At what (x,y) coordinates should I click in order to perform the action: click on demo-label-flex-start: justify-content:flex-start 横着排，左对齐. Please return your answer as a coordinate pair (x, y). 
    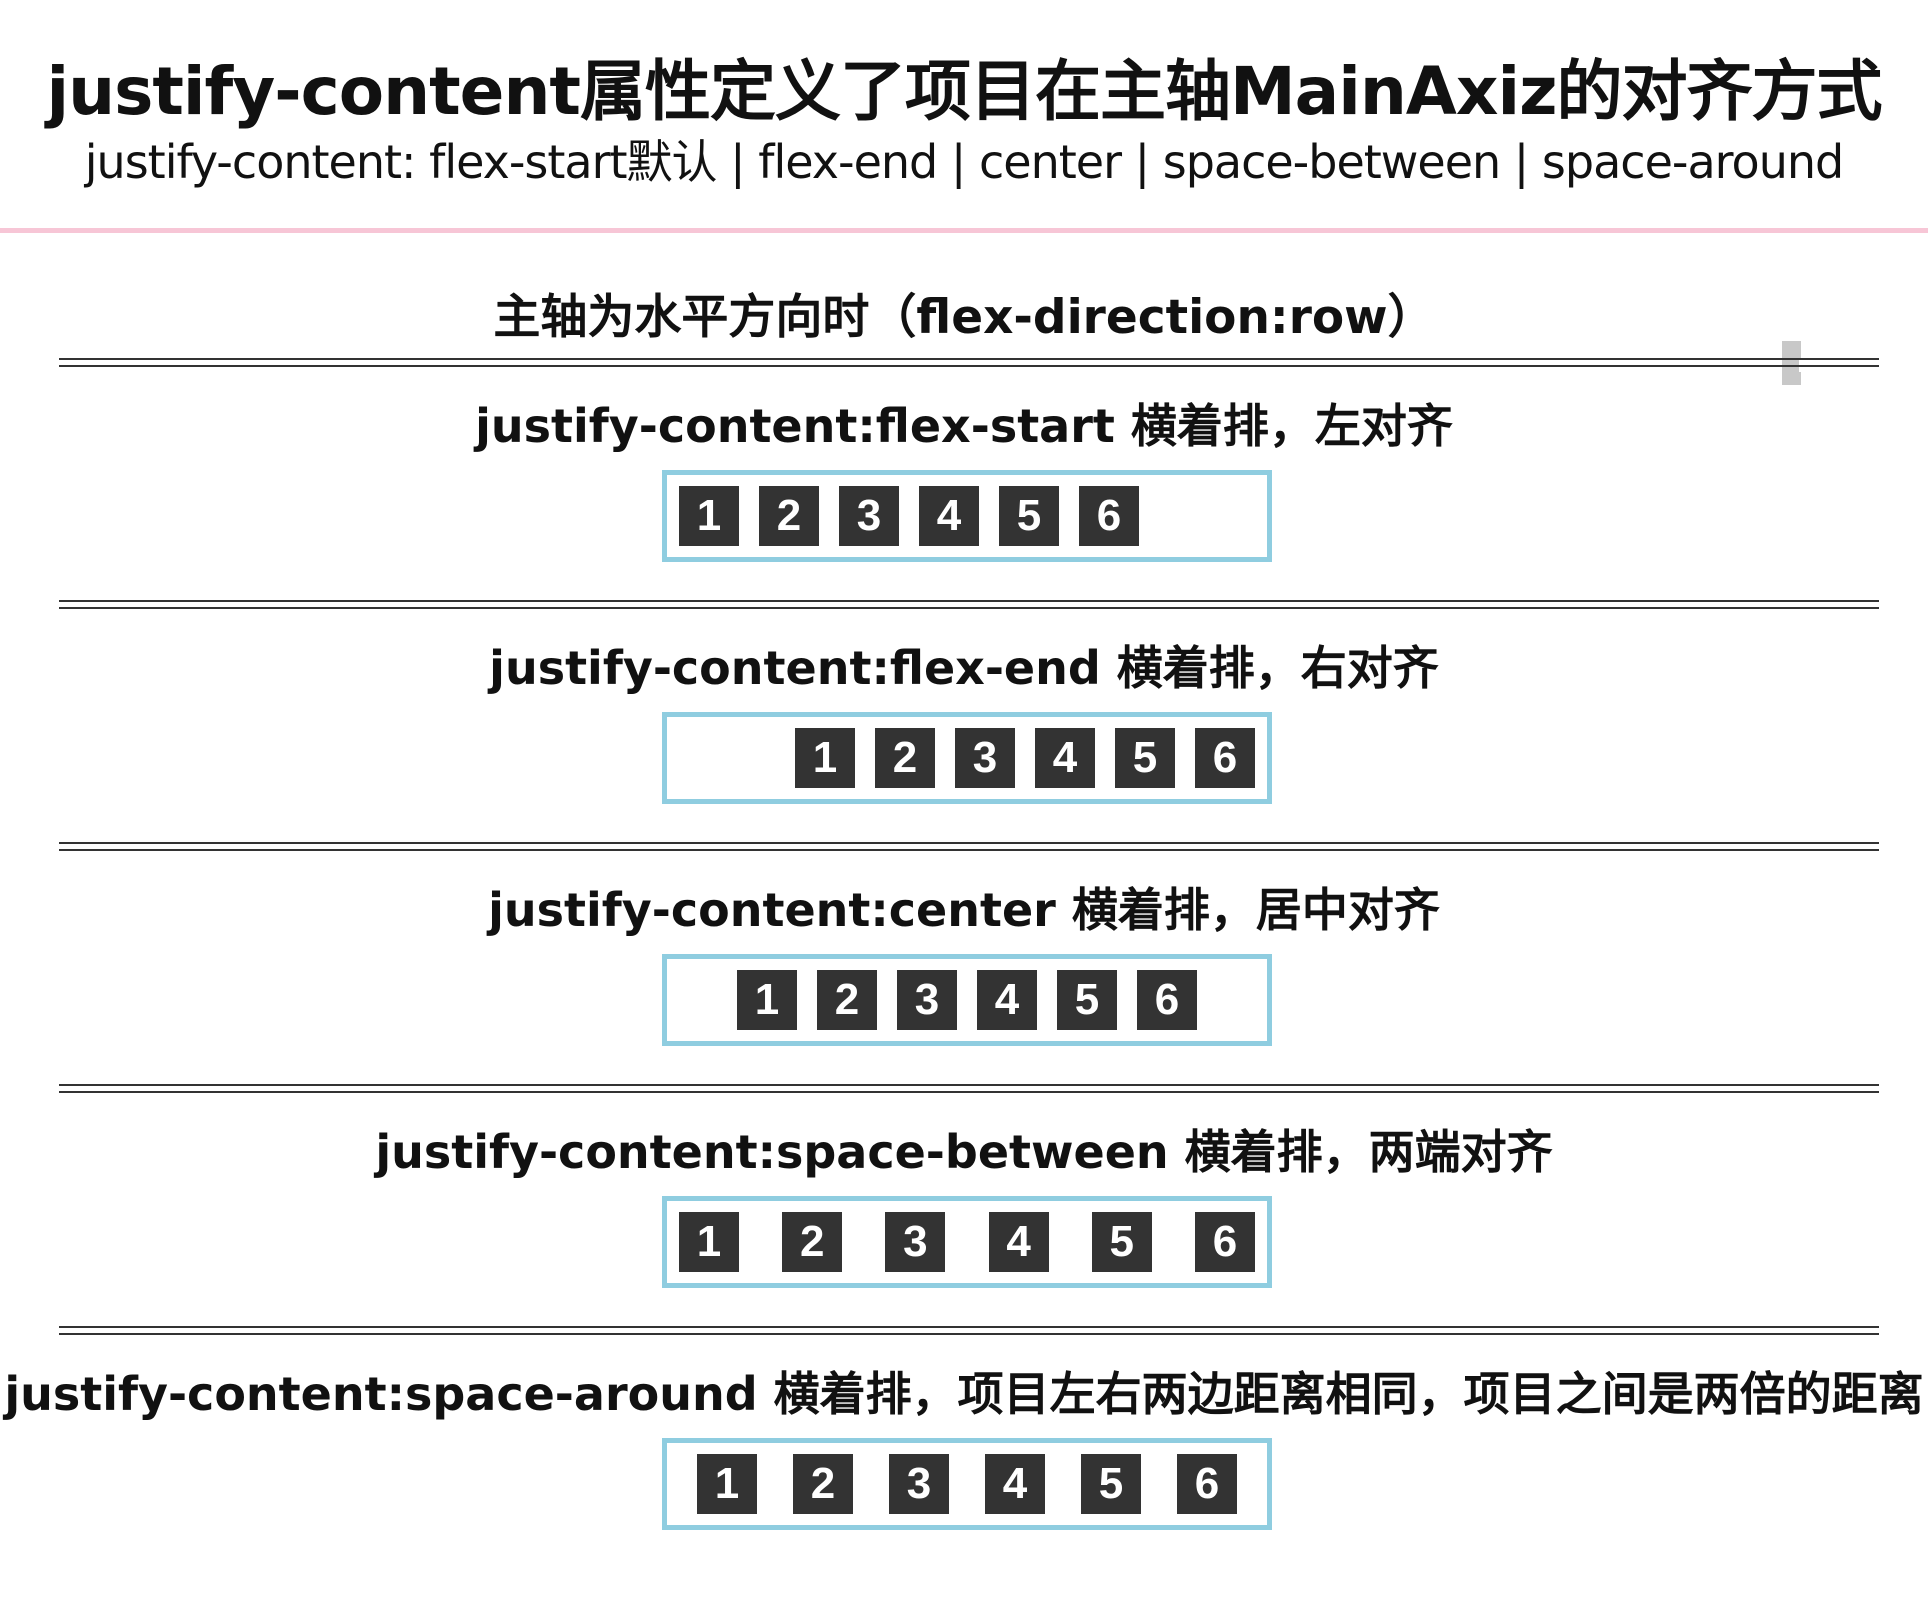
    Looking at the image, I should click on (964, 426).